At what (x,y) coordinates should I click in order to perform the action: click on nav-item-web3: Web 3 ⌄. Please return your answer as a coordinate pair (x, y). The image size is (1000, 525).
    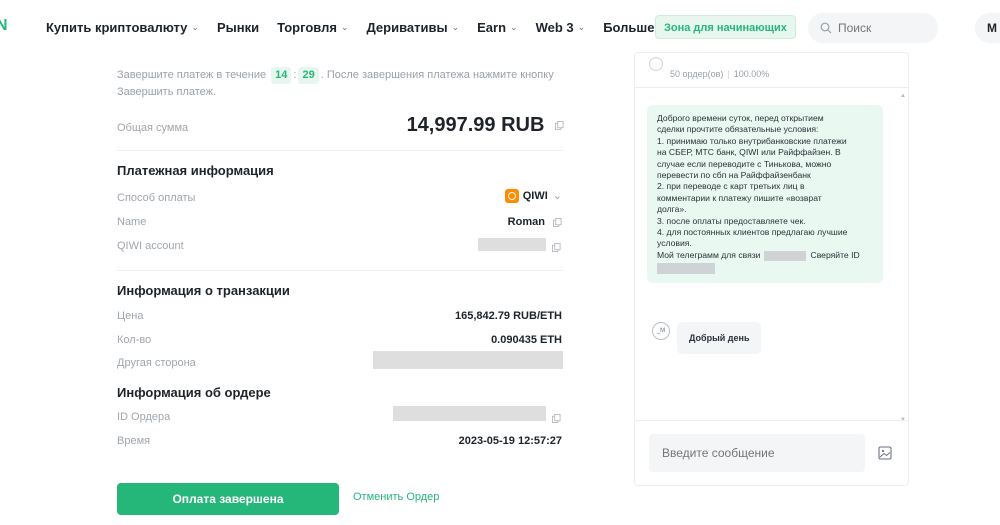
    Looking at the image, I should click on (561, 27).